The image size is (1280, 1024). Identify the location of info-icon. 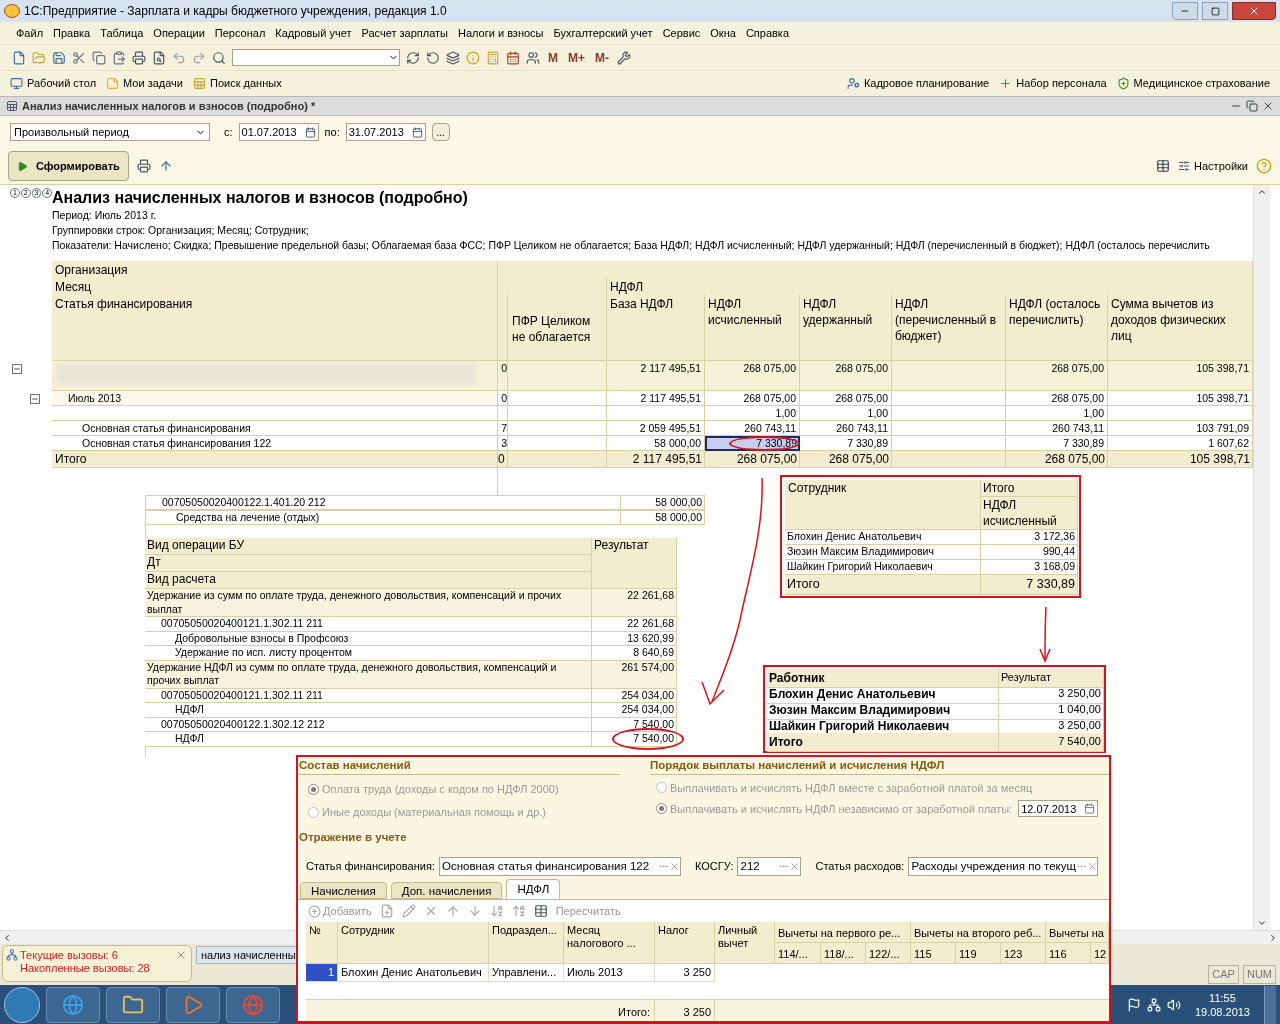
(473, 57).